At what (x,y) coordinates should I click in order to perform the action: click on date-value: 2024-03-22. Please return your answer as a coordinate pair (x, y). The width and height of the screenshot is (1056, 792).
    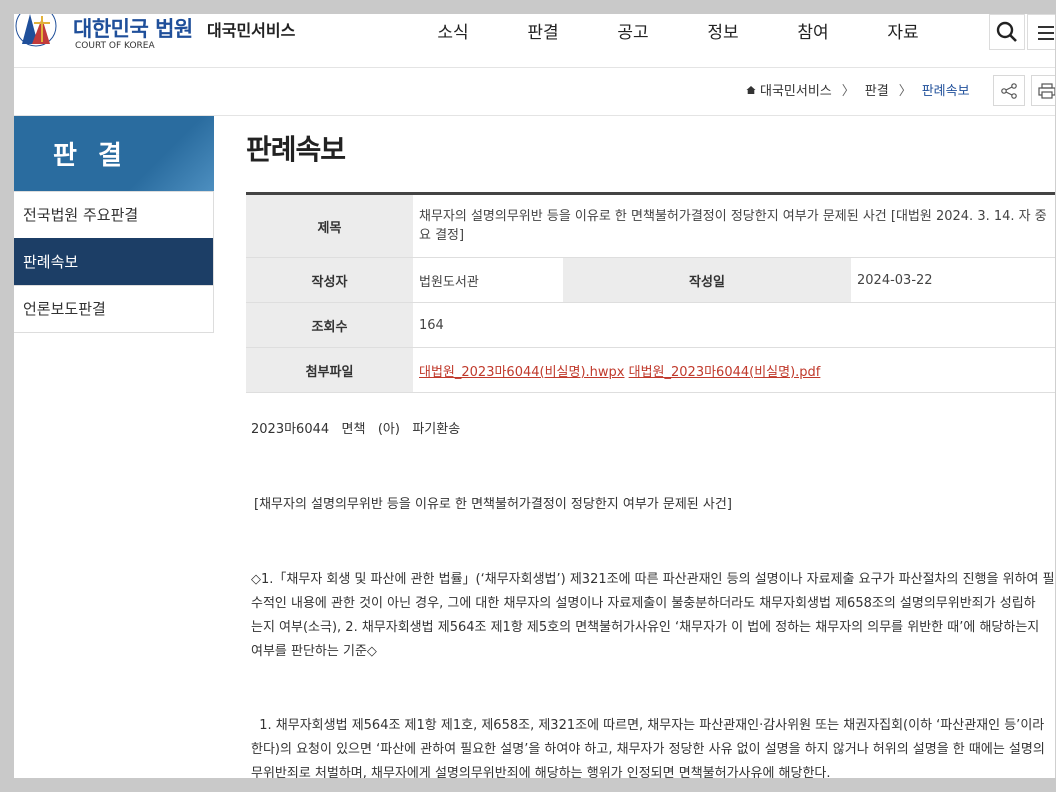
    Looking at the image, I should click on (953, 280).